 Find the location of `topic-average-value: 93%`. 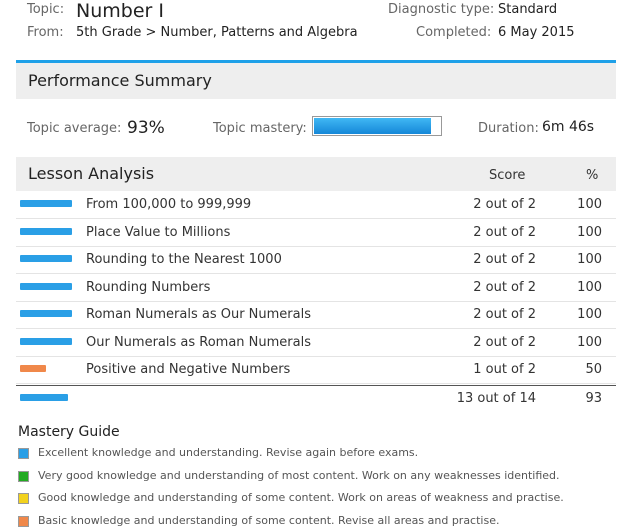

topic-average-value: 93% is located at coordinates (146, 128).